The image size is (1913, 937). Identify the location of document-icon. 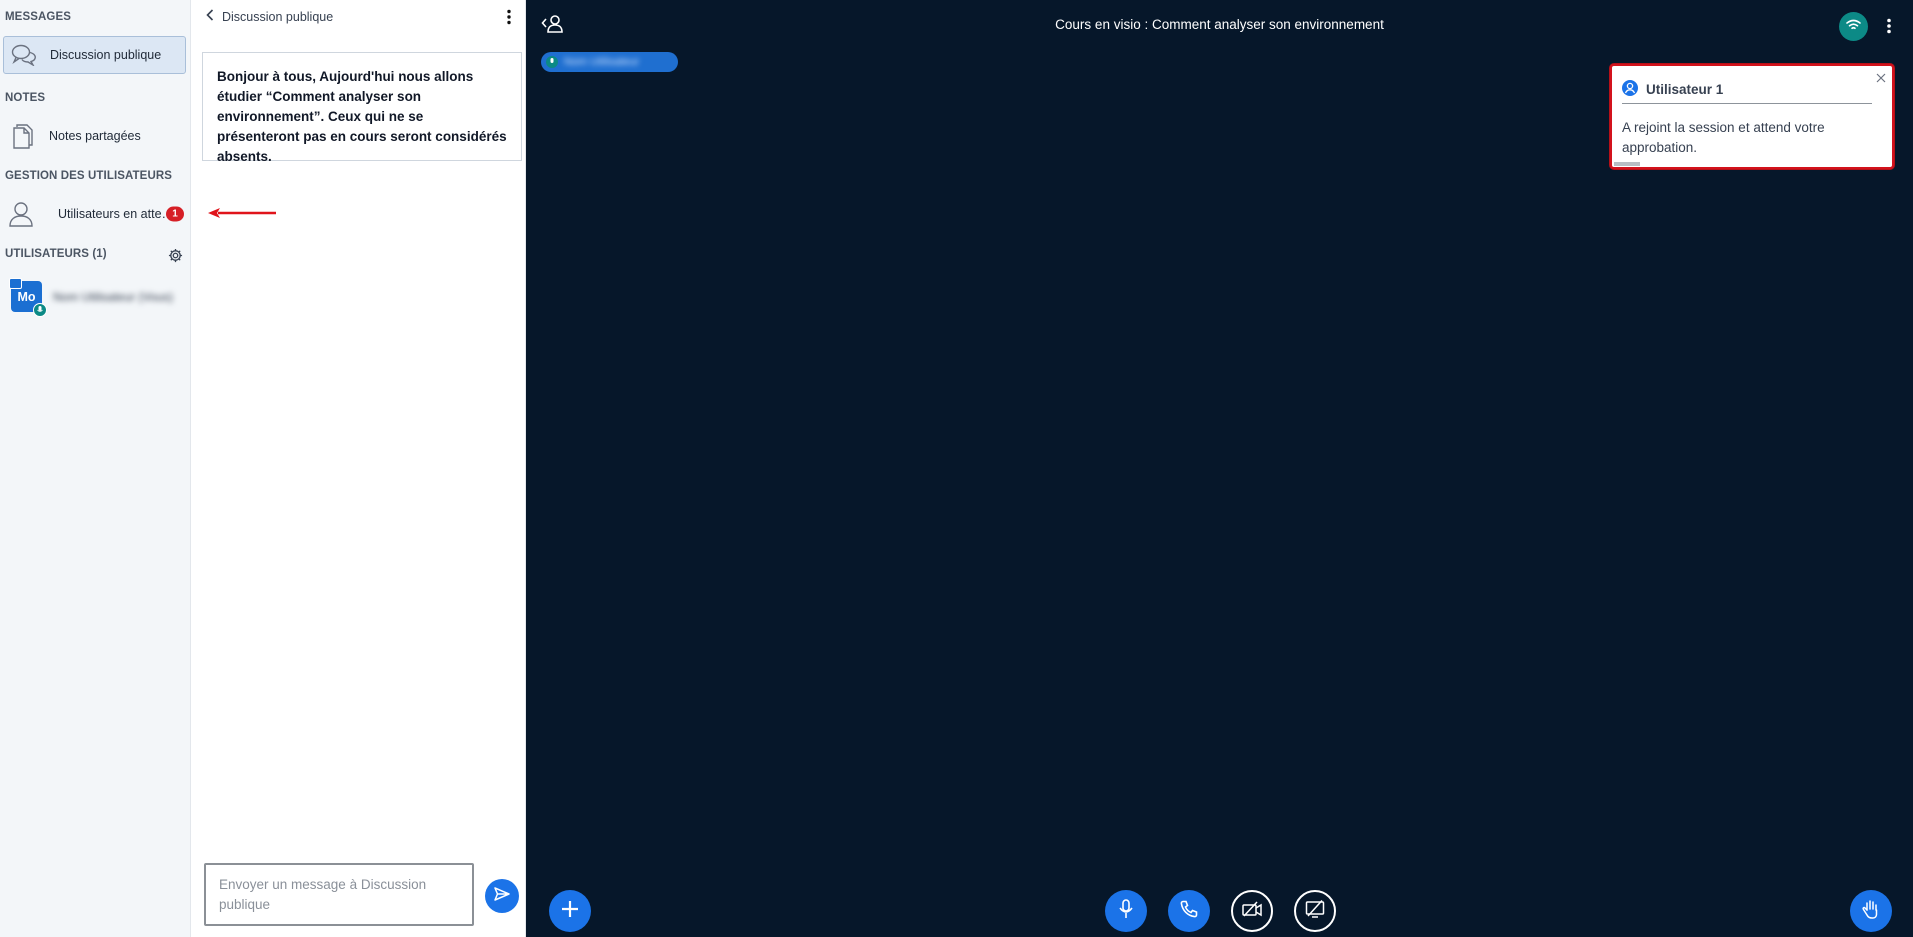
(23, 136).